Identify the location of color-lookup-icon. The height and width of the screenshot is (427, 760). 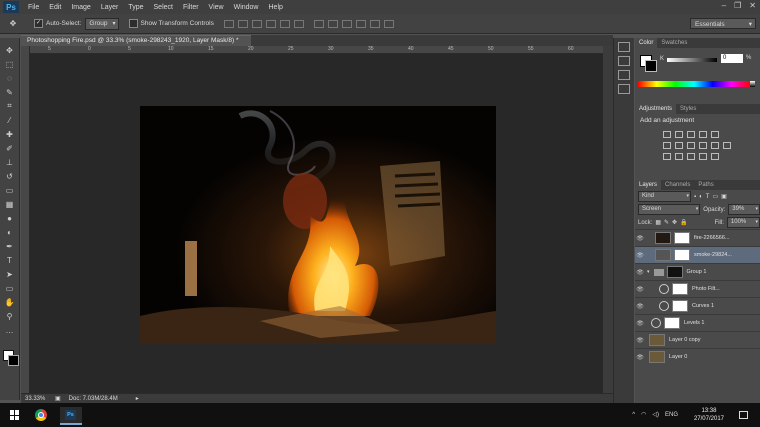
(727, 145).